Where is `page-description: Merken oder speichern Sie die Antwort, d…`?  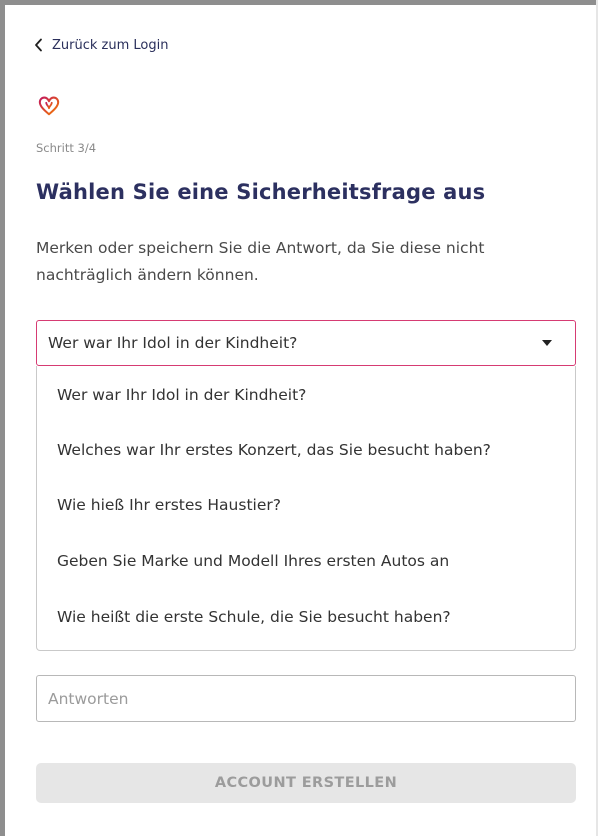 page-description: Merken oder speichern Sie die Antwort, d… is located at coordinates (260, 261).